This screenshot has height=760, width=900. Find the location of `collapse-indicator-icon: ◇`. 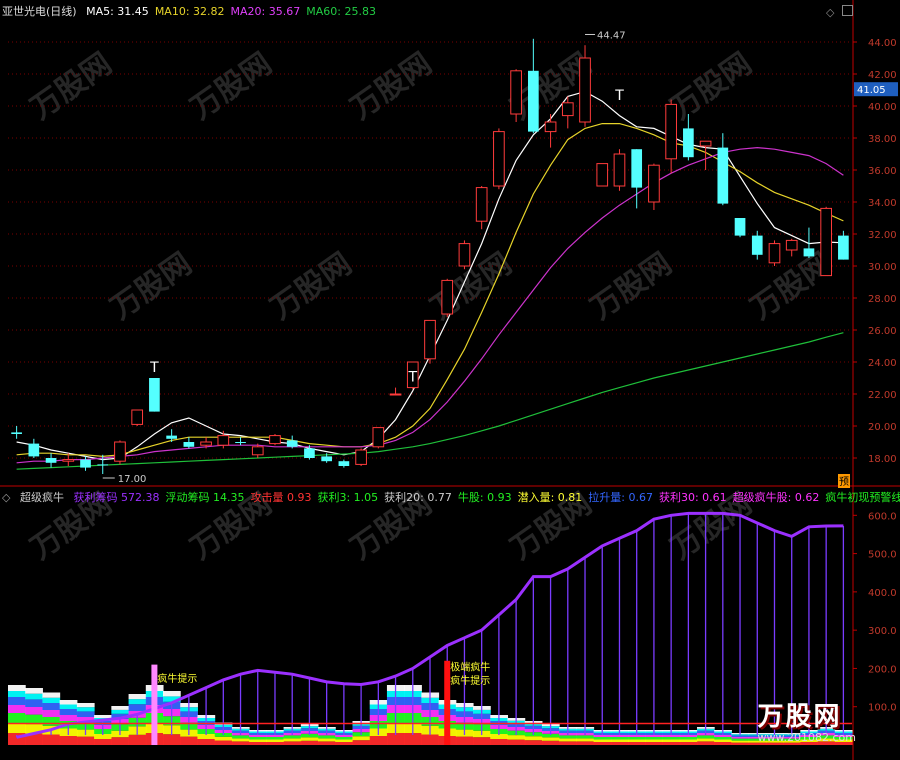

collapse-indicator-icon: ◇ is located at coordinates (6, 497).